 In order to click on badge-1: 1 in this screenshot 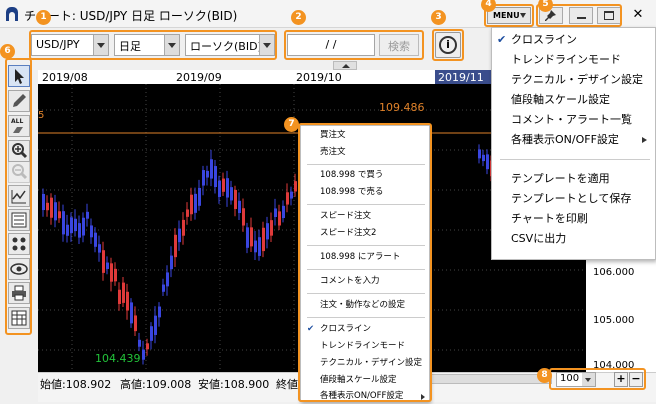, I will do `click(43, 17)`.